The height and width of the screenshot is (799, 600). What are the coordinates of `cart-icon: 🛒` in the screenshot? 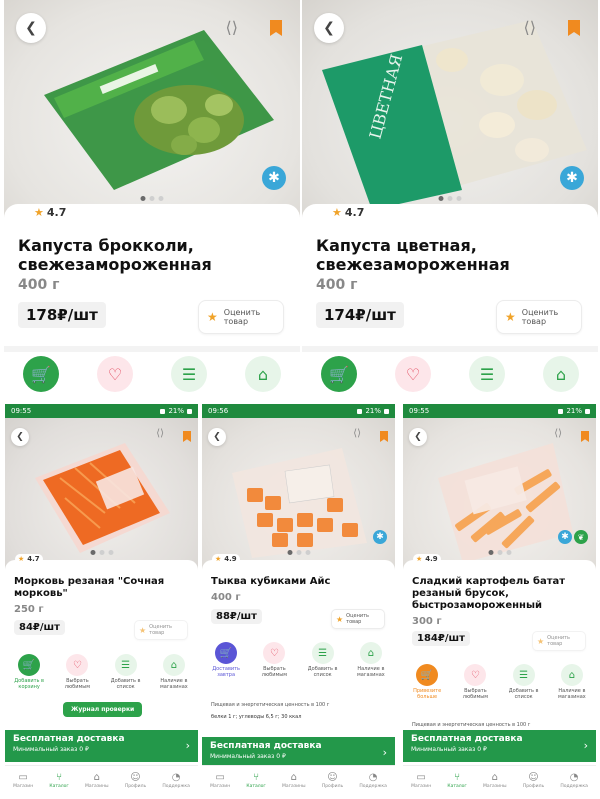 It's located at (41, 374).